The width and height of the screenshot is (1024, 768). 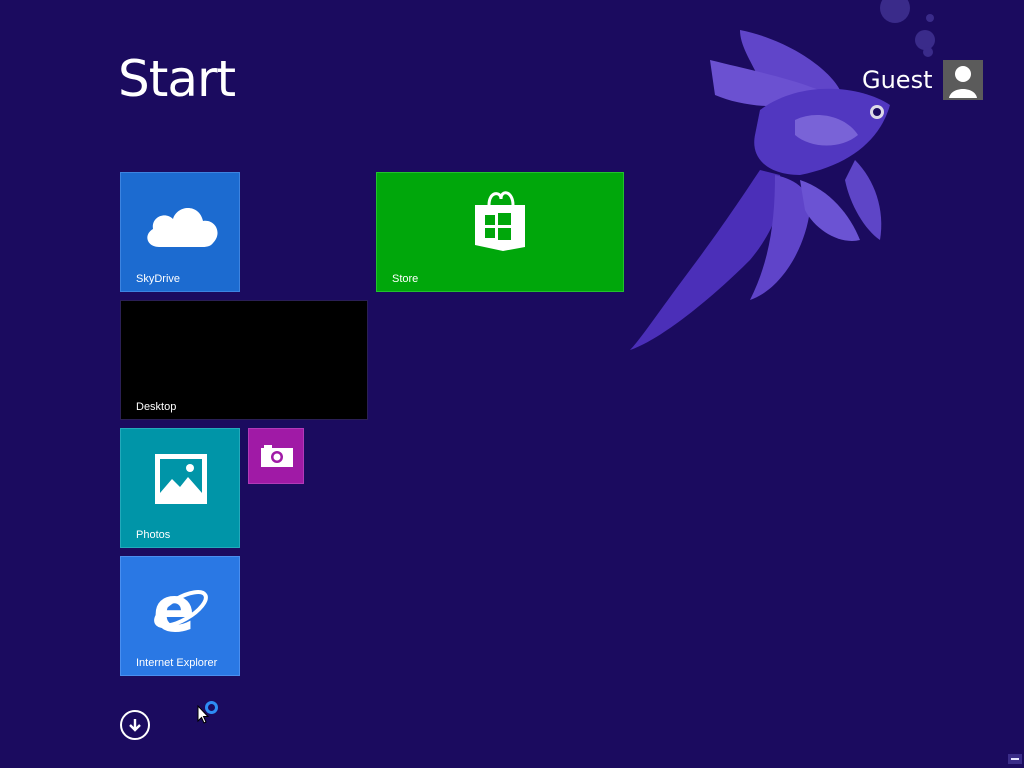 I want to click on arrow-down-circle-icon, so click(x=135, y=725).